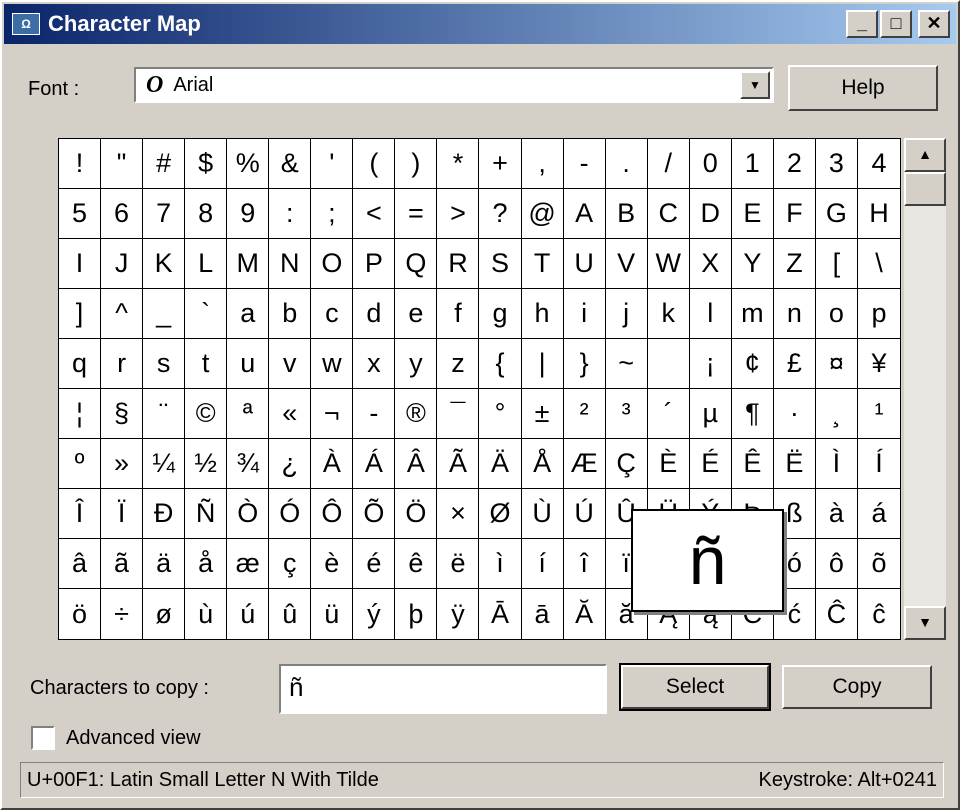  I want to click on character-cell: A, so click(584, 214).